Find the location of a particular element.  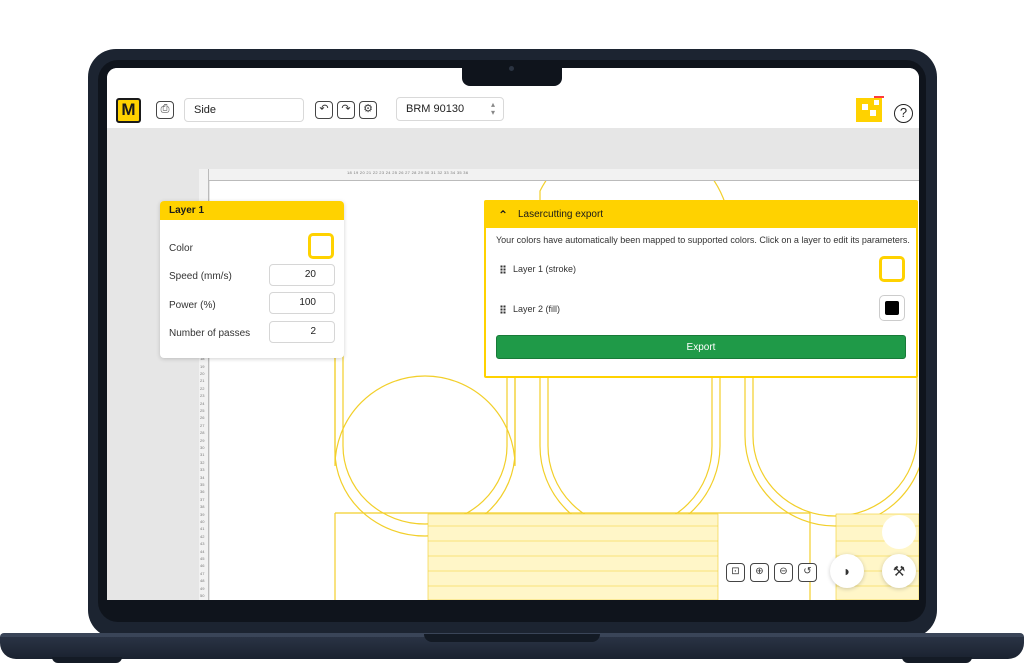

ruler-tick-label: 38 is located at coordinates (202, 507).